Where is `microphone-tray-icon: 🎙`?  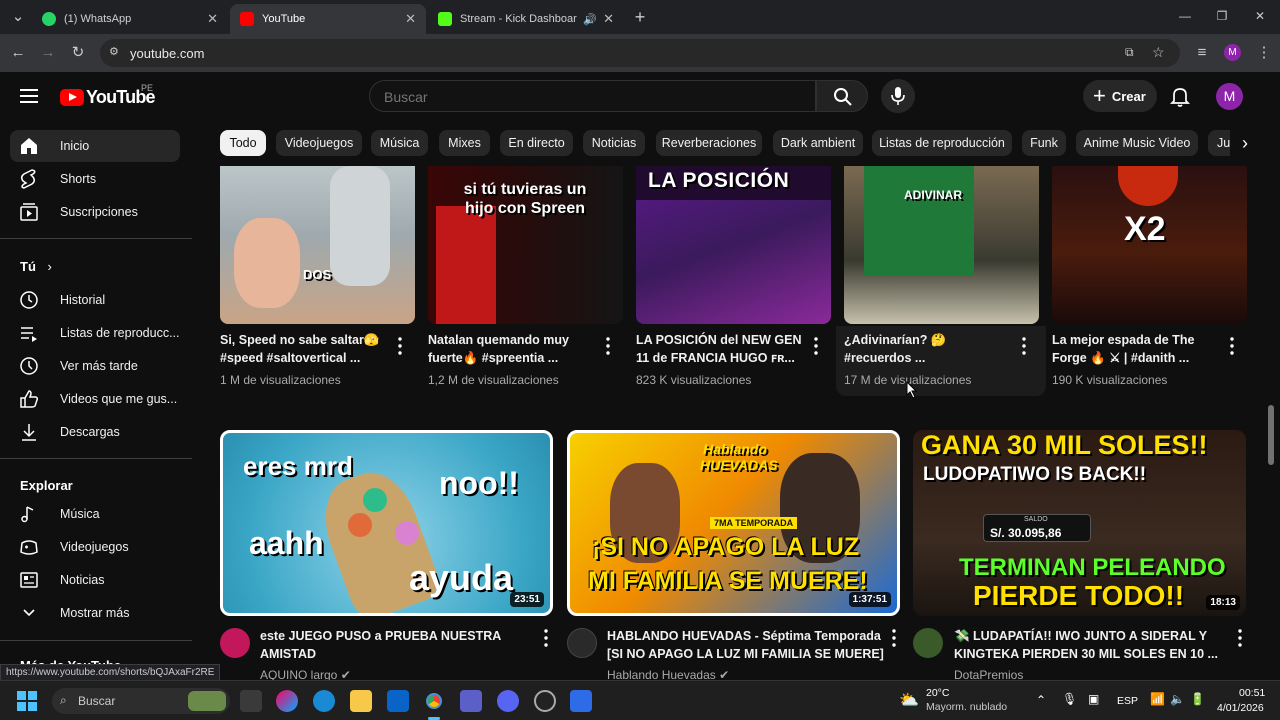 microphone-tray-icon: 🎙 is located at coordinates (1069, 699).